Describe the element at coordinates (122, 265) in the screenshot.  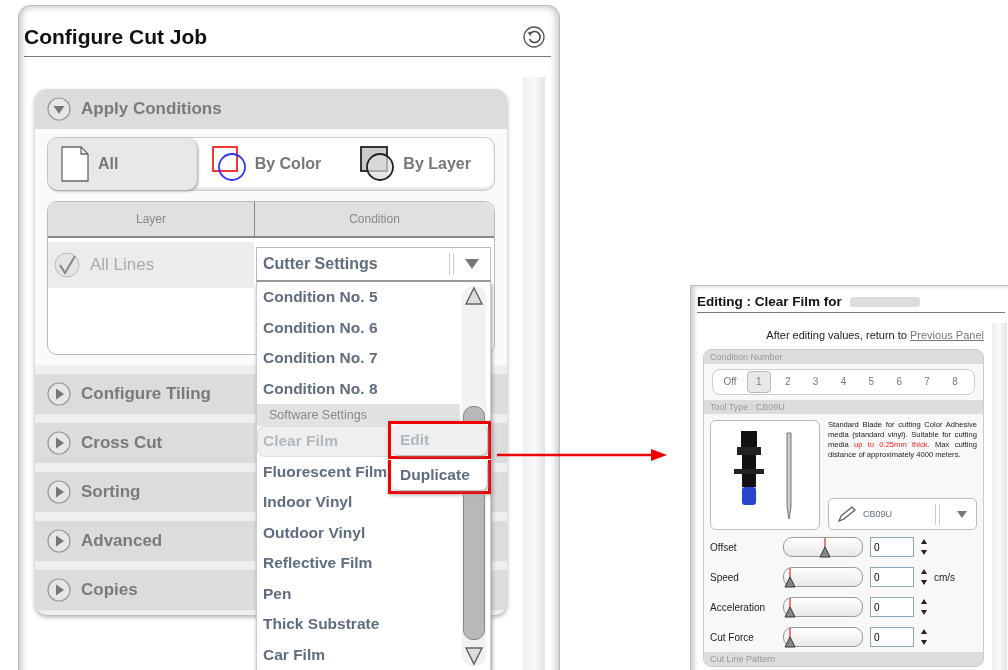
I see `layer-name: All Lines` at that location.